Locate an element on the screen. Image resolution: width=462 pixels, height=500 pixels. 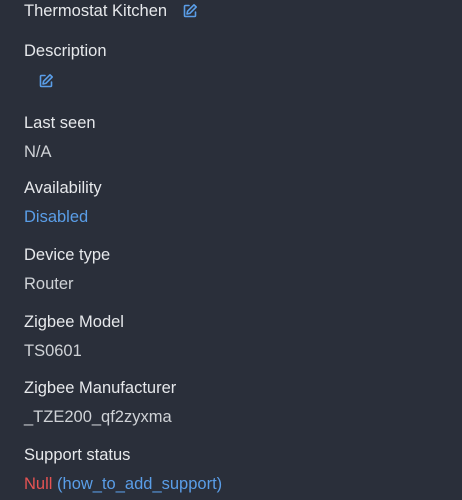
device-name-row: Thermostat Kitchen is located at coordinates (111, 11).